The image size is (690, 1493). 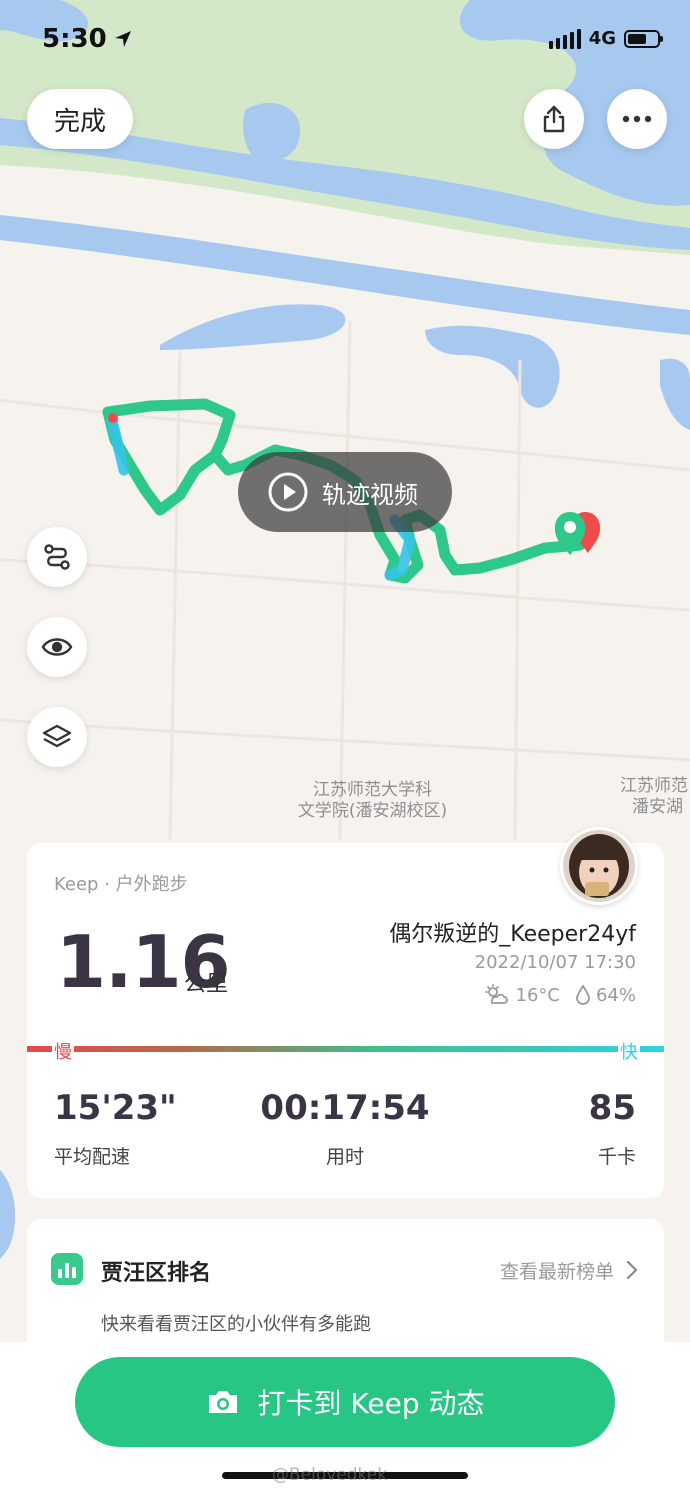 What do you see at coordinates (616, 1157) in the screenshot?
I see `stat-calories-label: 千卡` at bounding box center [616, 1157].